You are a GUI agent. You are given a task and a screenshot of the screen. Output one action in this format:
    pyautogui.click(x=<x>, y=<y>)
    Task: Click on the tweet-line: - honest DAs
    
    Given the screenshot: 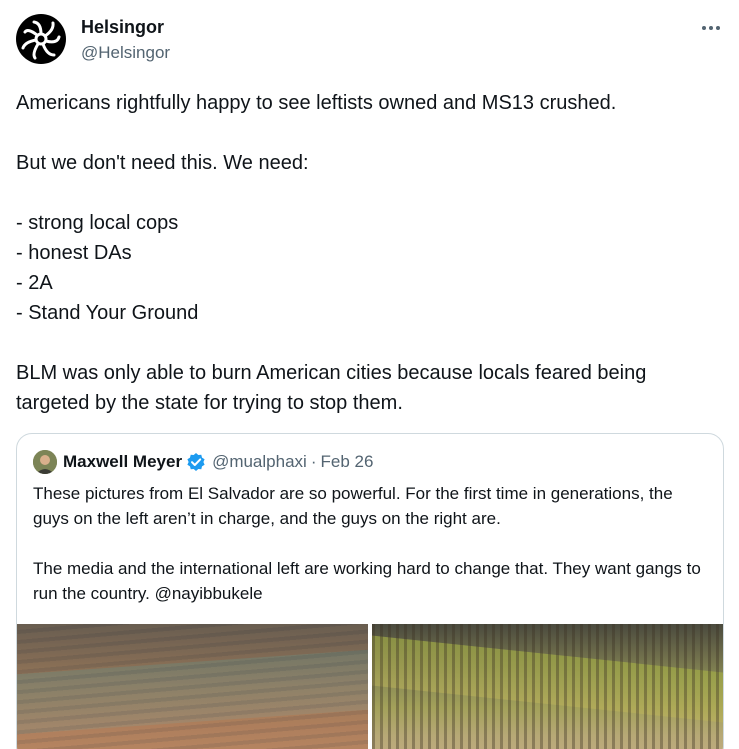 What is the action you would take?
    pyautogui.click(x=74, y=253)
    